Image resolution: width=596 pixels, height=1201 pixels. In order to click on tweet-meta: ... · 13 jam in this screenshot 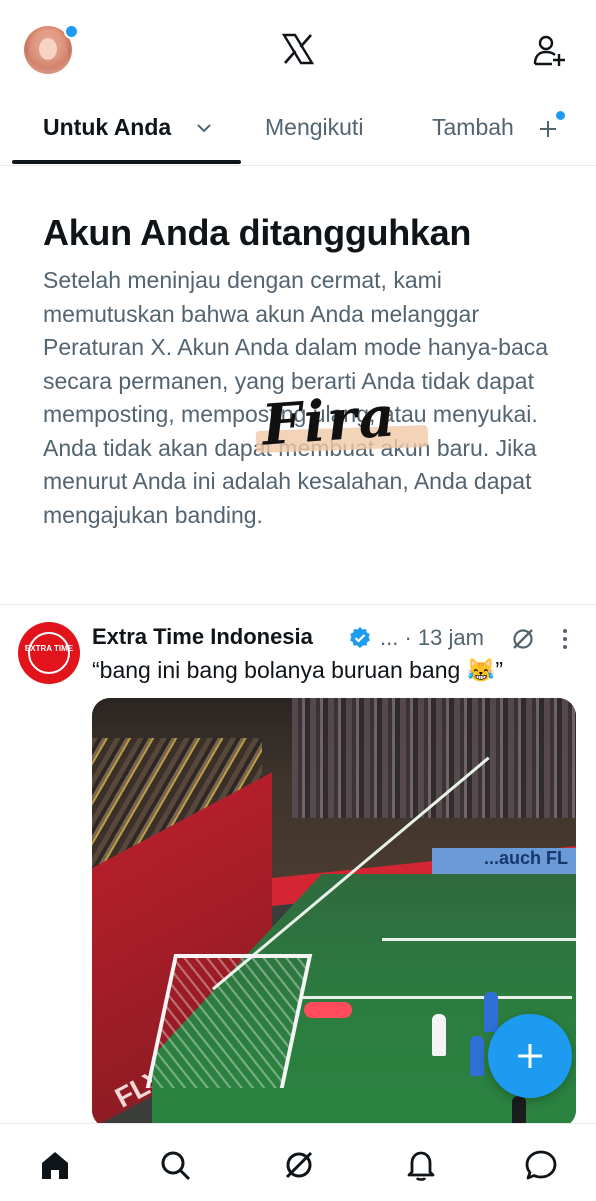, I will do `click(432, 637)`.